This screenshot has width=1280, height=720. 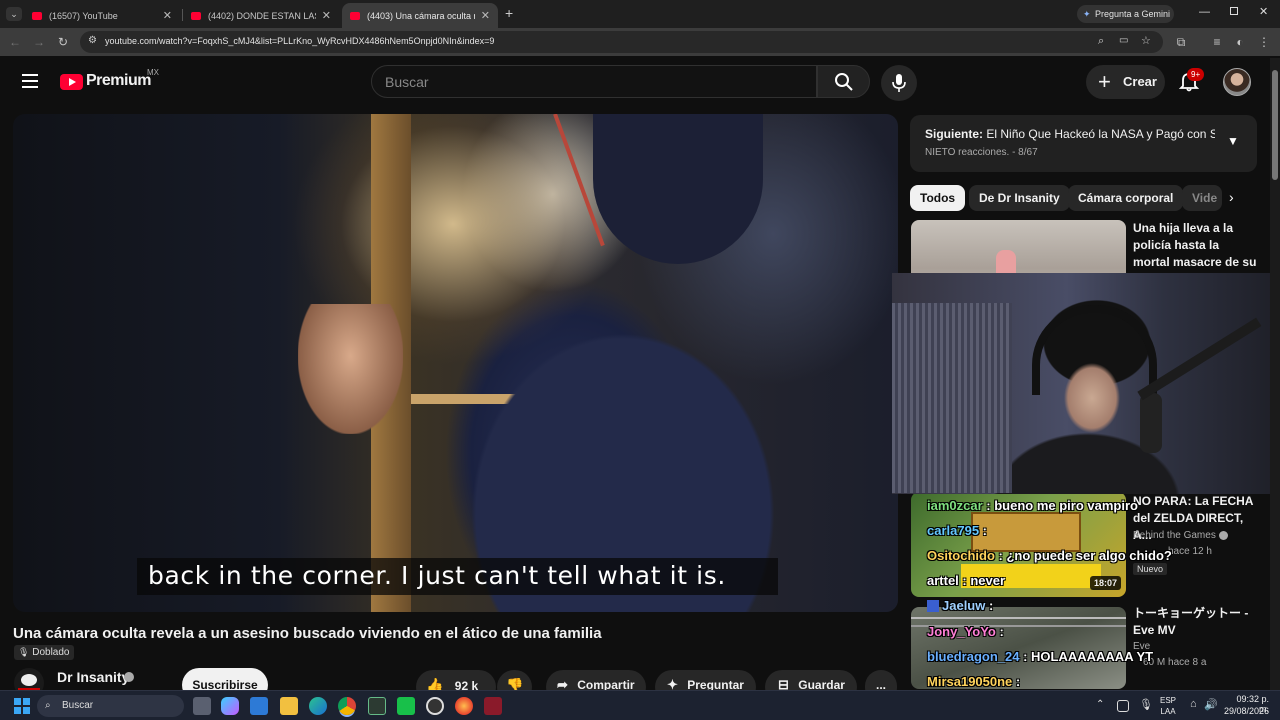 I want to click on search-input, so click(x=594, y=81).